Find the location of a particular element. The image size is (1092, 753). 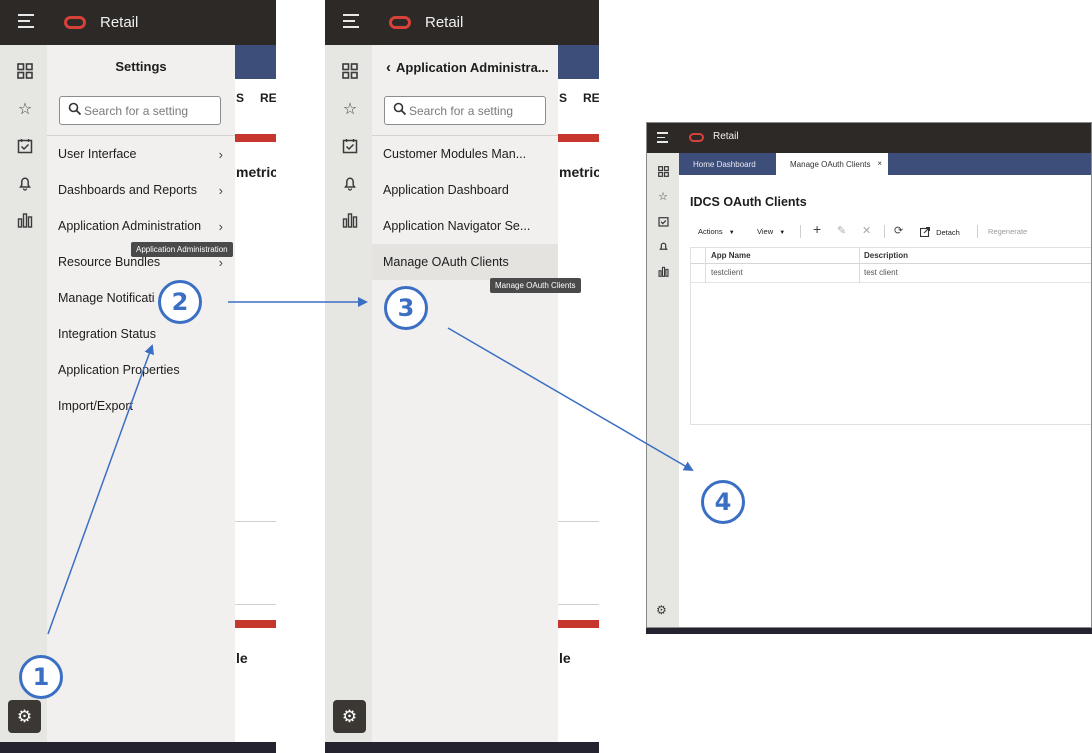

table-row: testclient test client is located at coordinates (891, 273).